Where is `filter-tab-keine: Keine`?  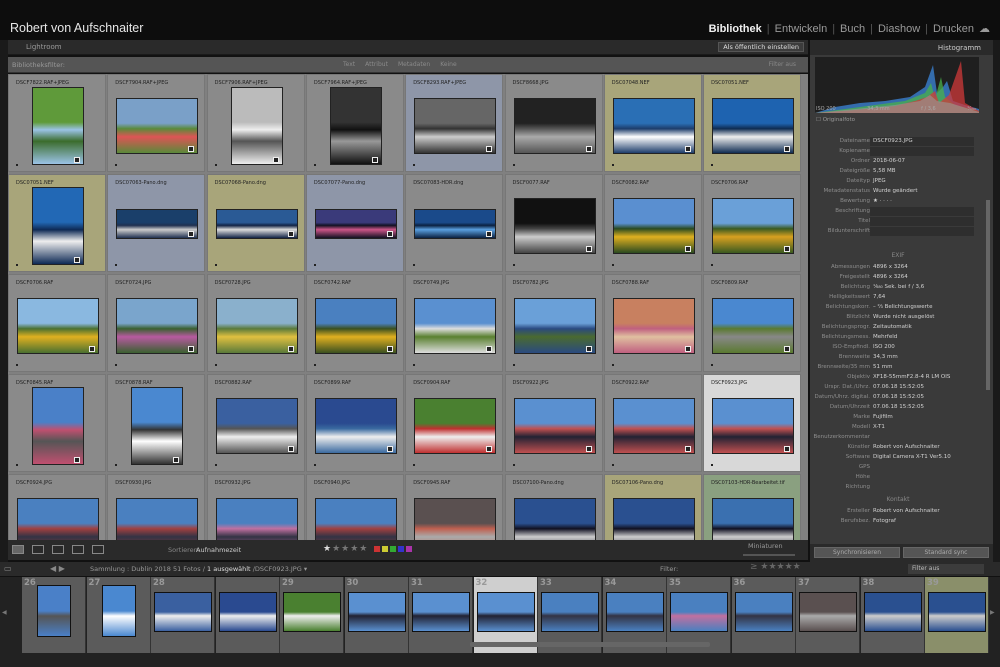 filter-tab-keine: Keine is located at coordinates (448, 64).